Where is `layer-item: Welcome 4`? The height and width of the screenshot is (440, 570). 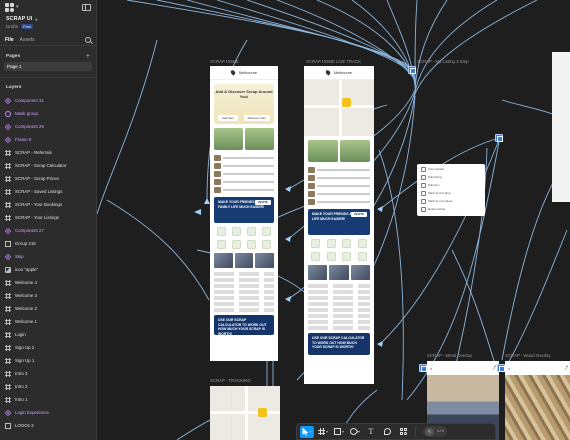 layer-item: Welcome 4 is located at coordinates (48, 282).